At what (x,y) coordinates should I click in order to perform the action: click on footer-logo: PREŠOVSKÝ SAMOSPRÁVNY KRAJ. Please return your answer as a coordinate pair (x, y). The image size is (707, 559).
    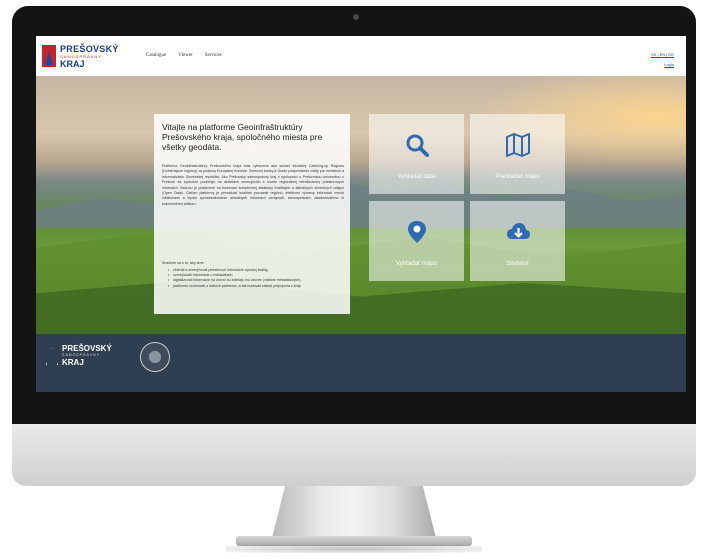
    Looking at the image, I should click on (91, 357).